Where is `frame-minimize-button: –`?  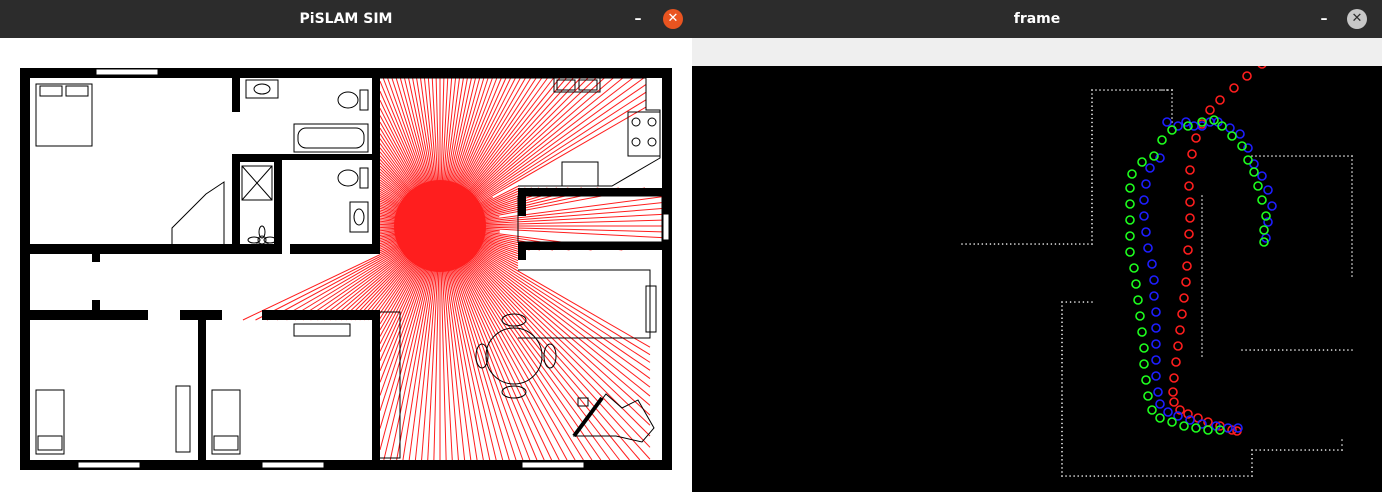
frame-minimize-button: – is located at coordinates (1324, 19).